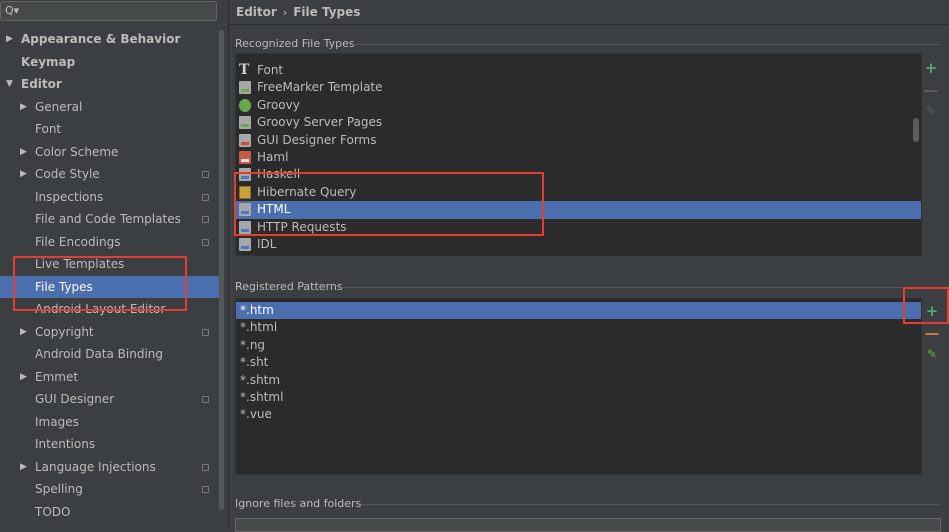  Describe the element at coordinates (112, 489) in the screenshot. I see `sidebar-item-spelling: Spelling` at that location.